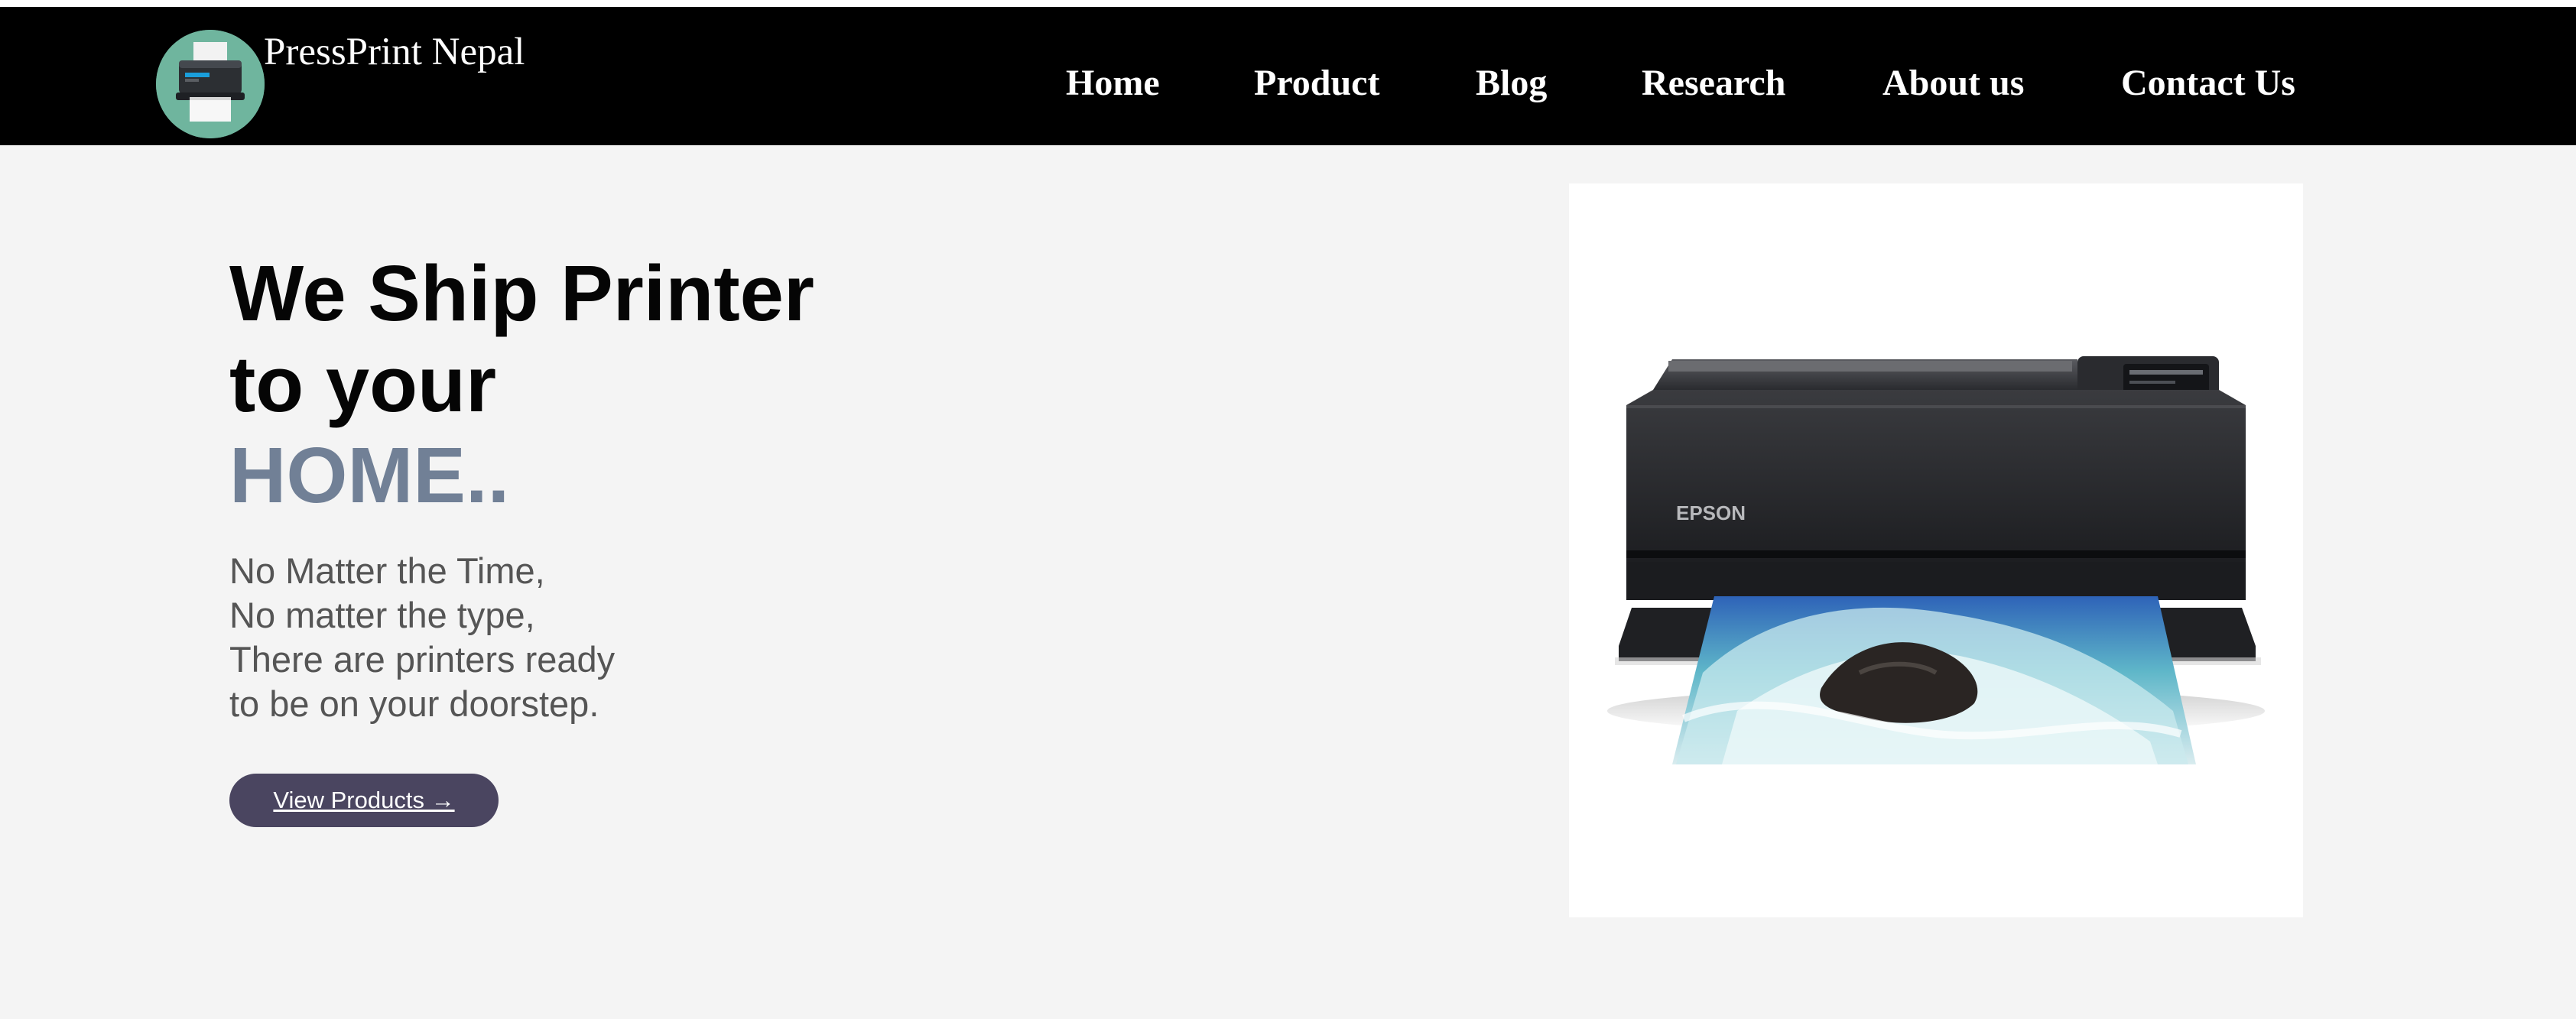 This screenshot has width=2576, height=1019. Describe the element at coordinates (1711, 512) in the screenshot. I see `epson-brand-text: EPSON` at that location.